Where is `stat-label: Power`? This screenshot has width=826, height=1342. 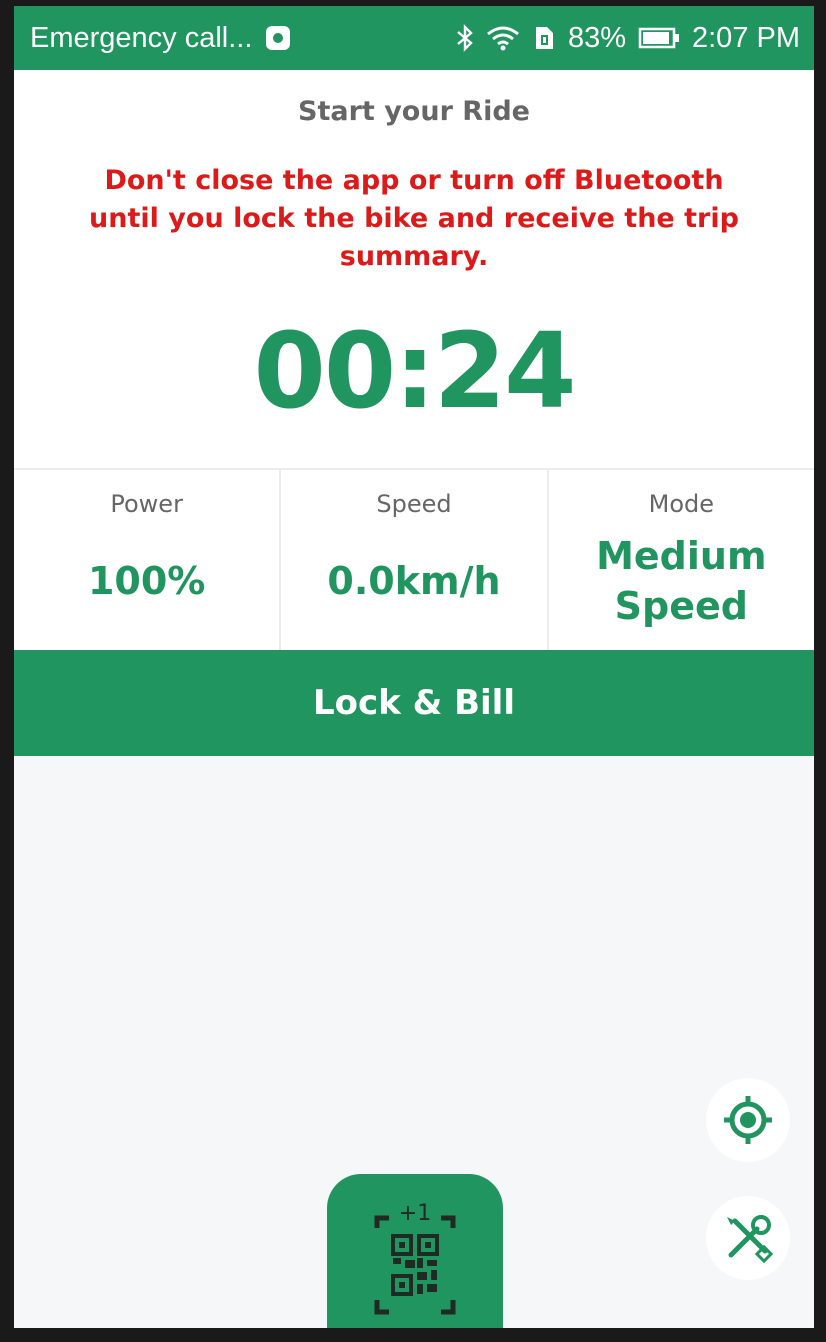
stat-label: Power is located at coordinates (146, 504).